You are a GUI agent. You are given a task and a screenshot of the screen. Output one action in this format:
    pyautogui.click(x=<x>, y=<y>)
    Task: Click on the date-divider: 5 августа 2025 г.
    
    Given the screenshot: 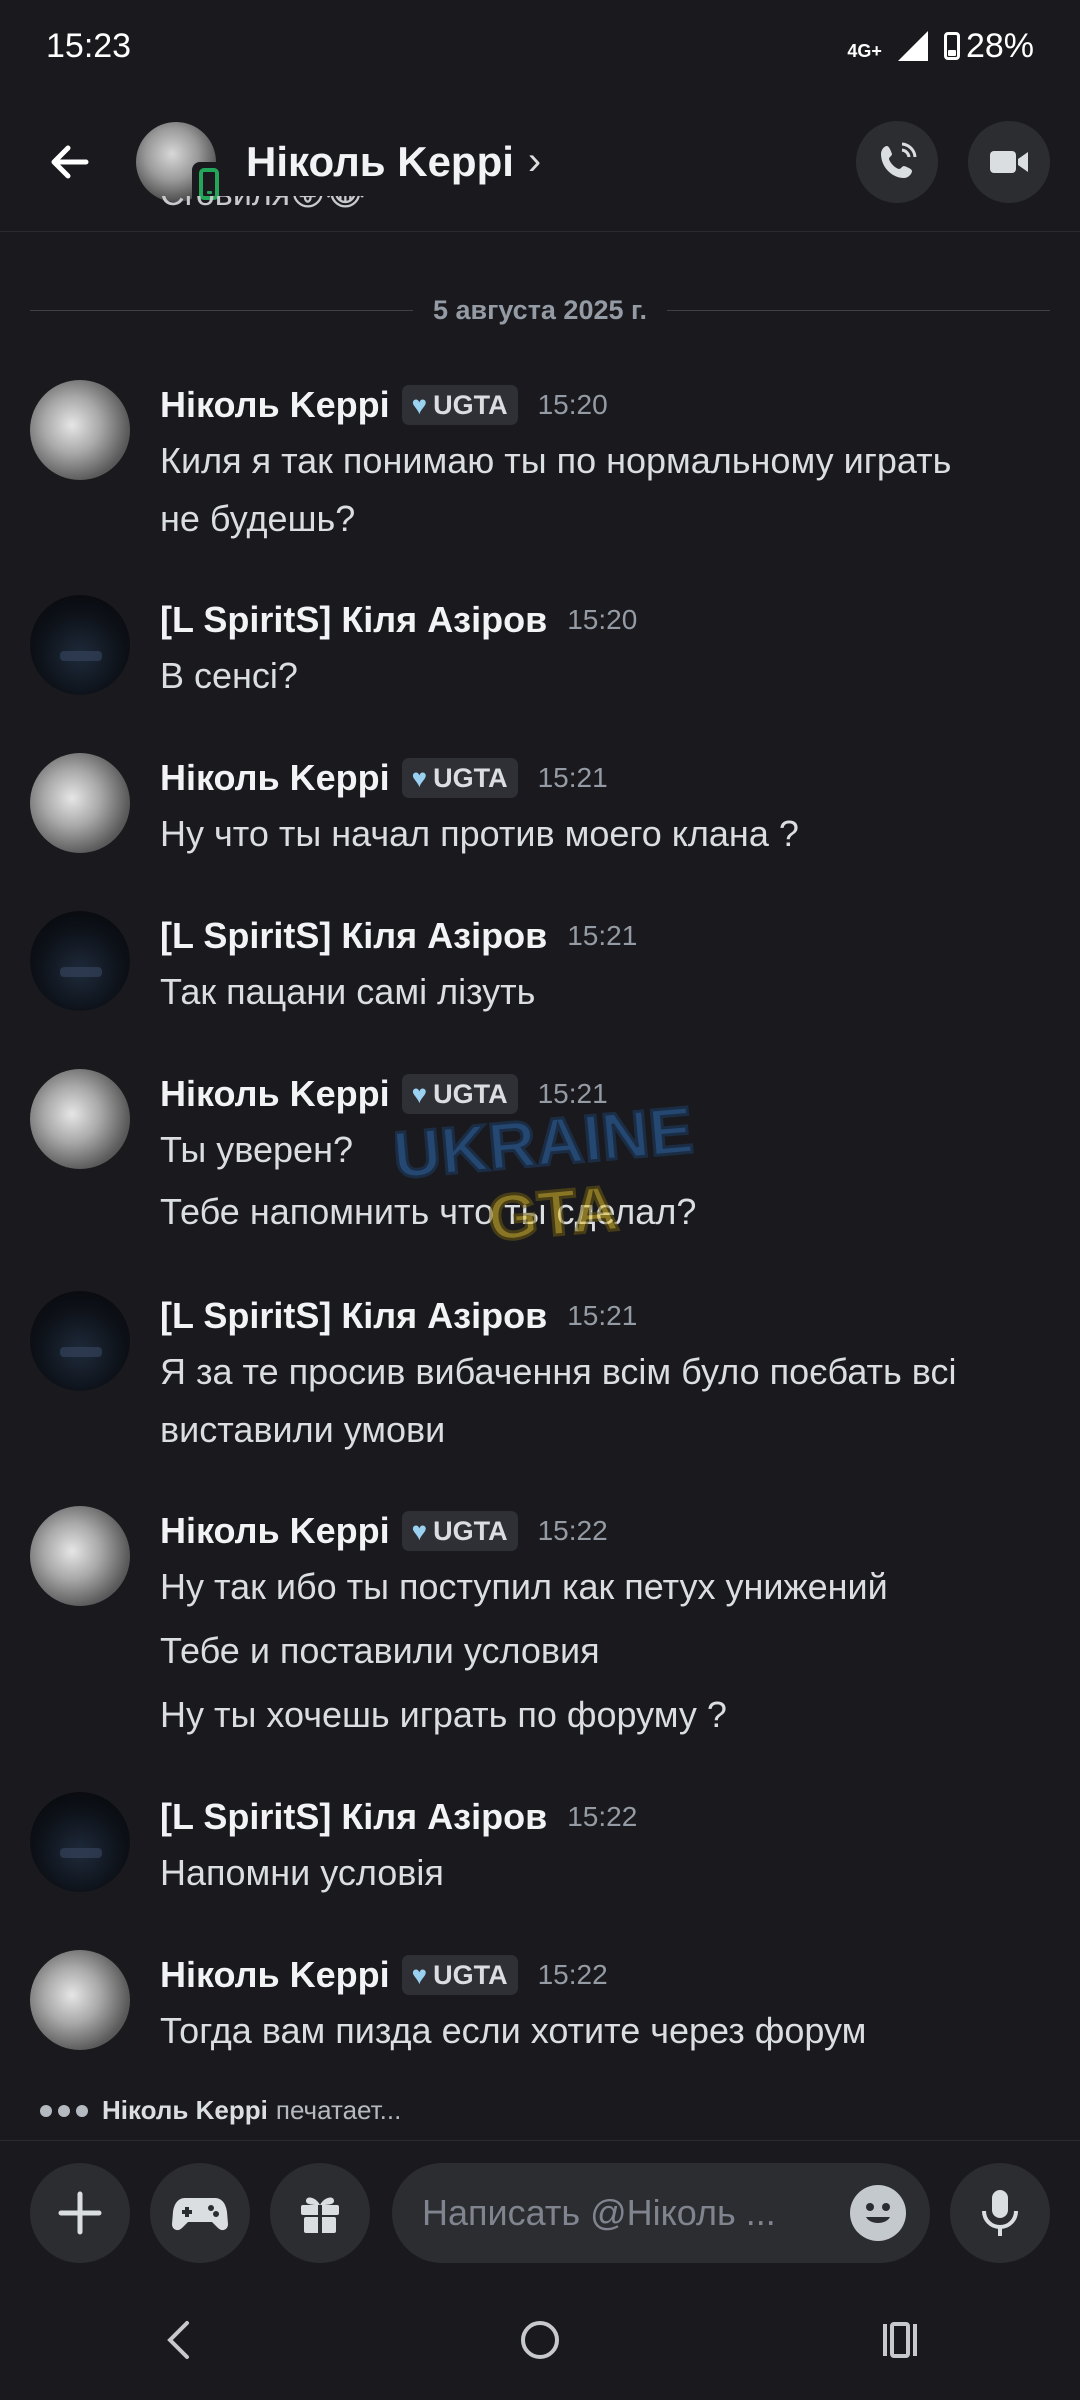 What is the action you would take?
    pyautogui.click(x=540, y=310)
    